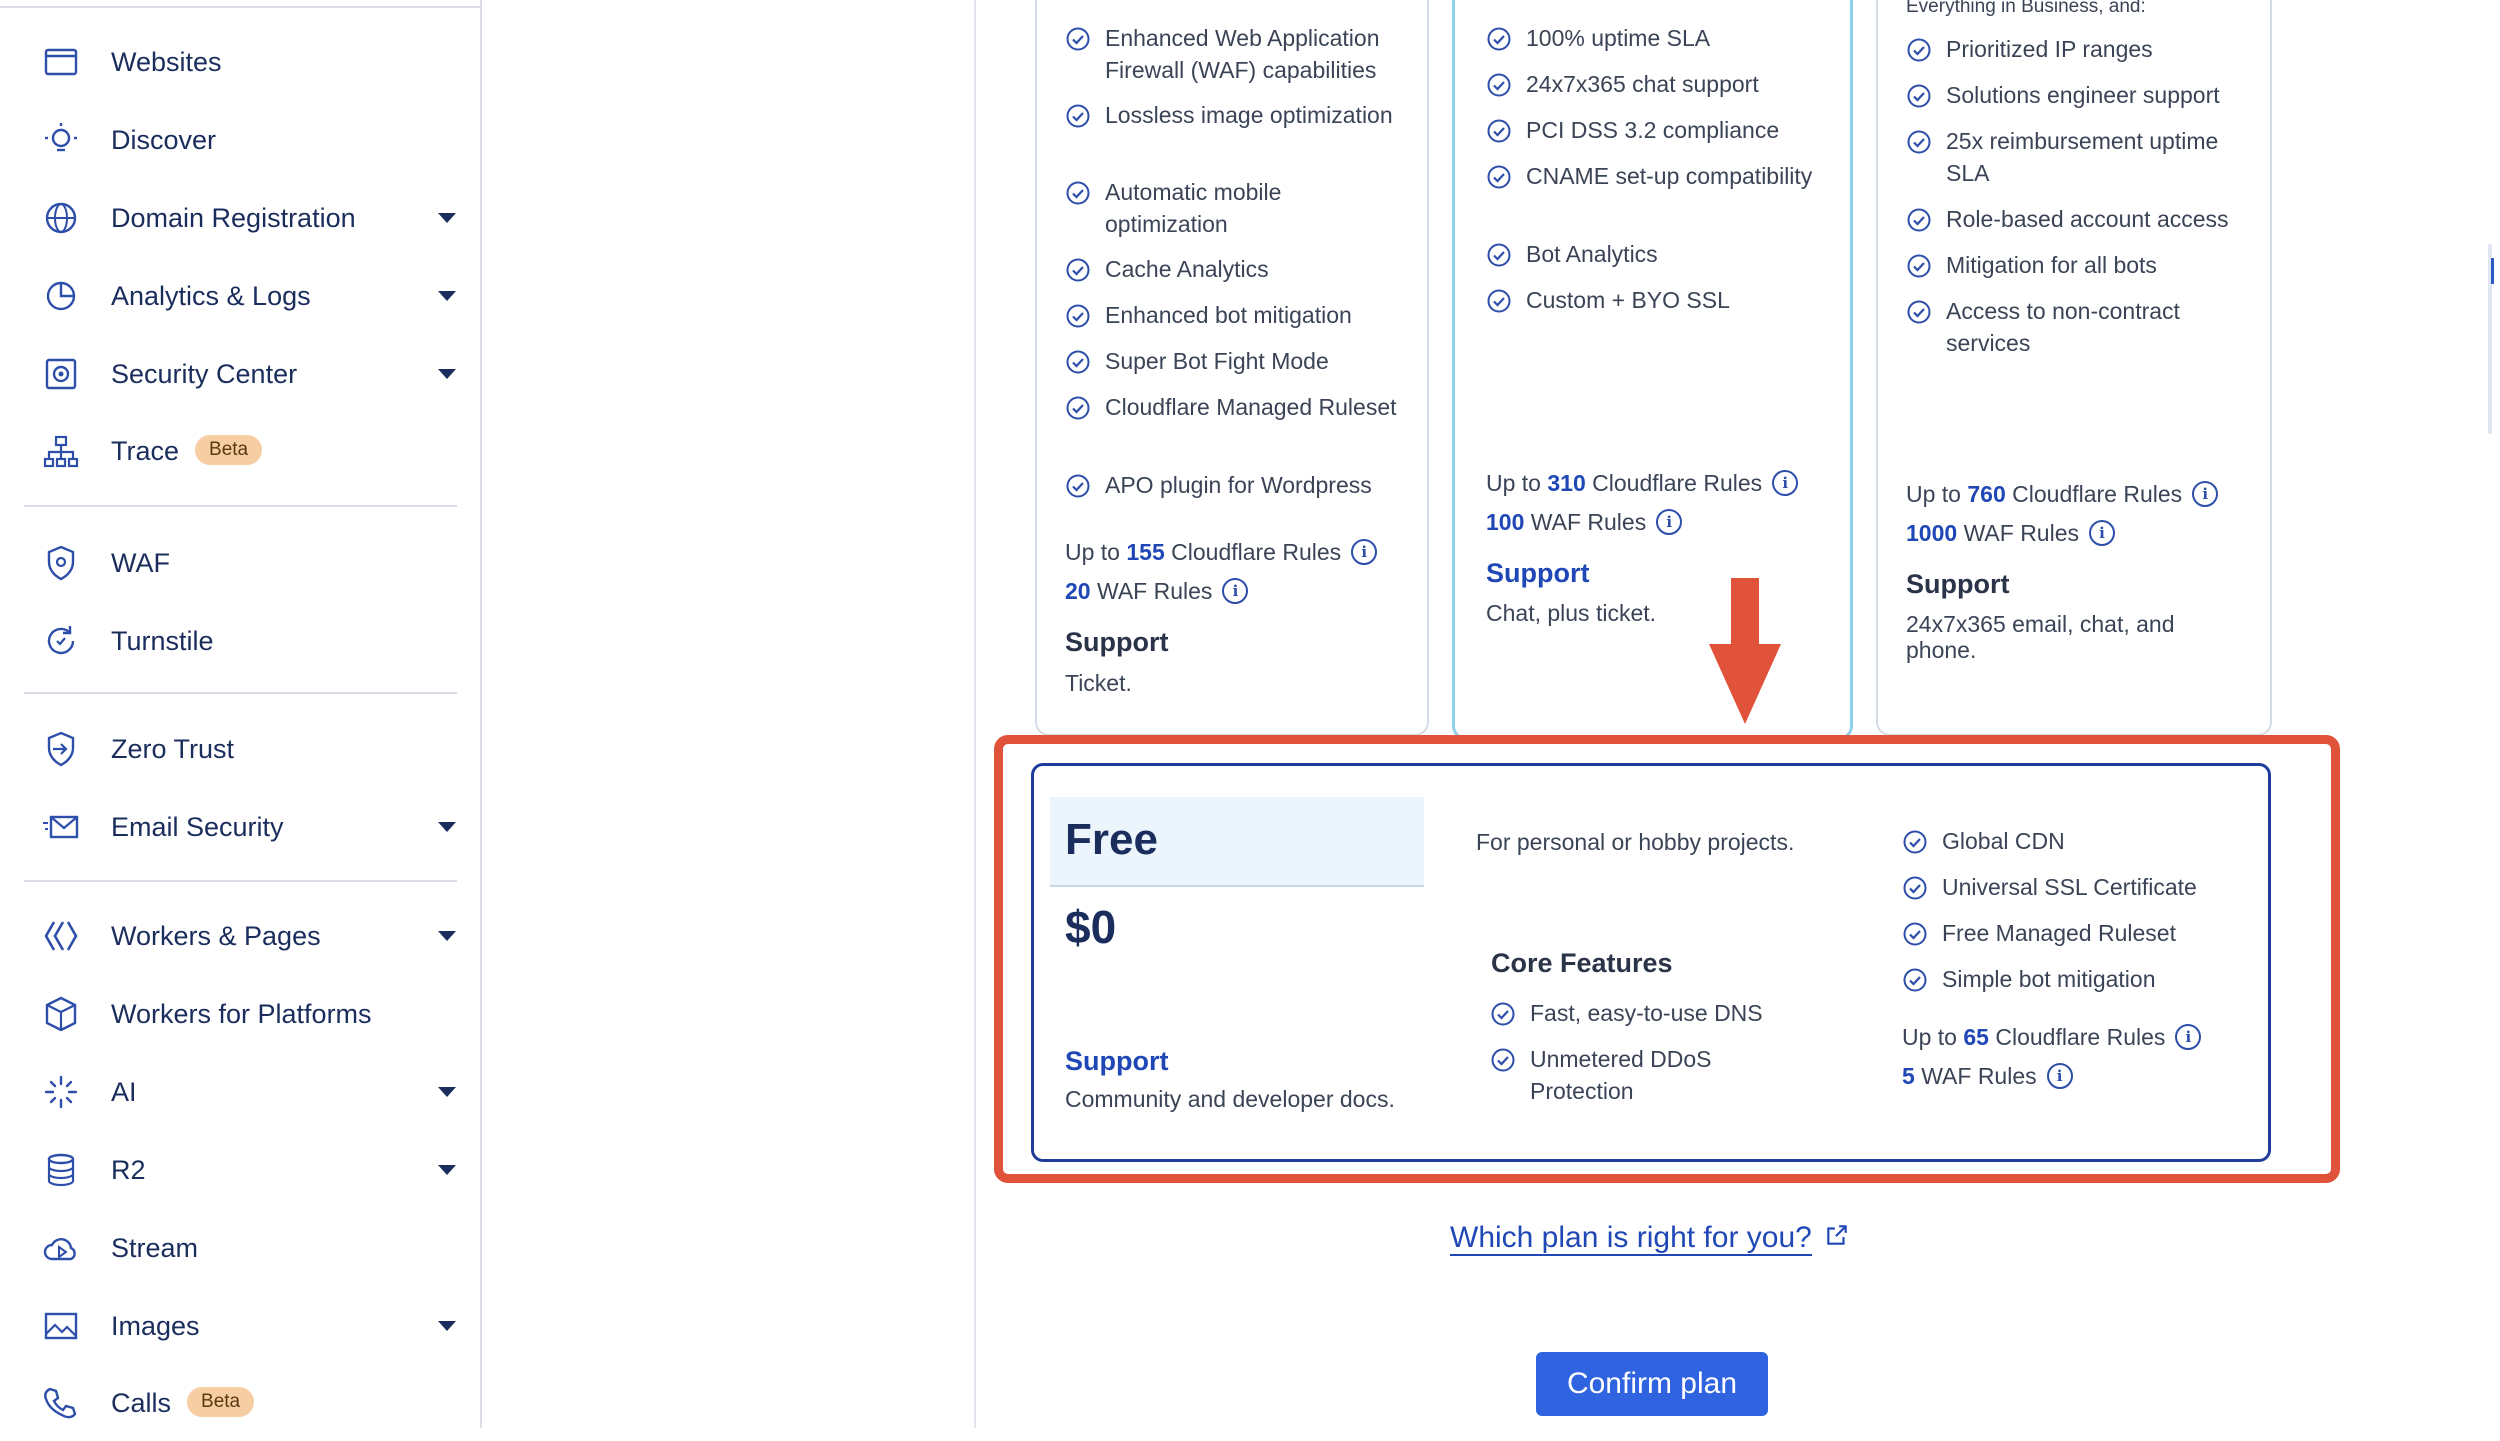  What do you see at coordinates (1651, 130) in the screenshot?
I see `business-feature-item: PCI DSS 3.2 compliance` at bounding box center [1651, 130].